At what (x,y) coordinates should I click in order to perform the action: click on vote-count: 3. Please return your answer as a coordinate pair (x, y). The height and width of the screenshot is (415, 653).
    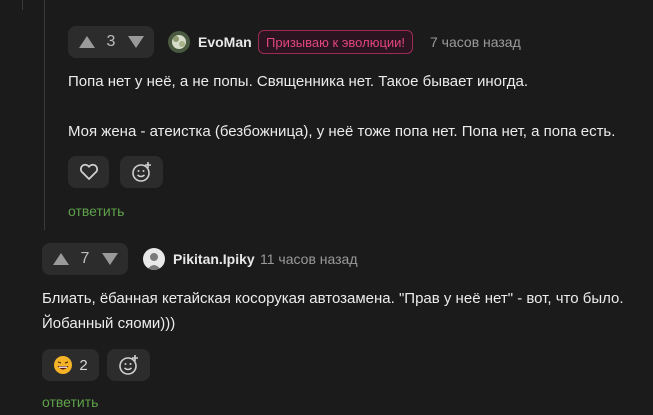
    Looking at the image, I should click on (111, 41).